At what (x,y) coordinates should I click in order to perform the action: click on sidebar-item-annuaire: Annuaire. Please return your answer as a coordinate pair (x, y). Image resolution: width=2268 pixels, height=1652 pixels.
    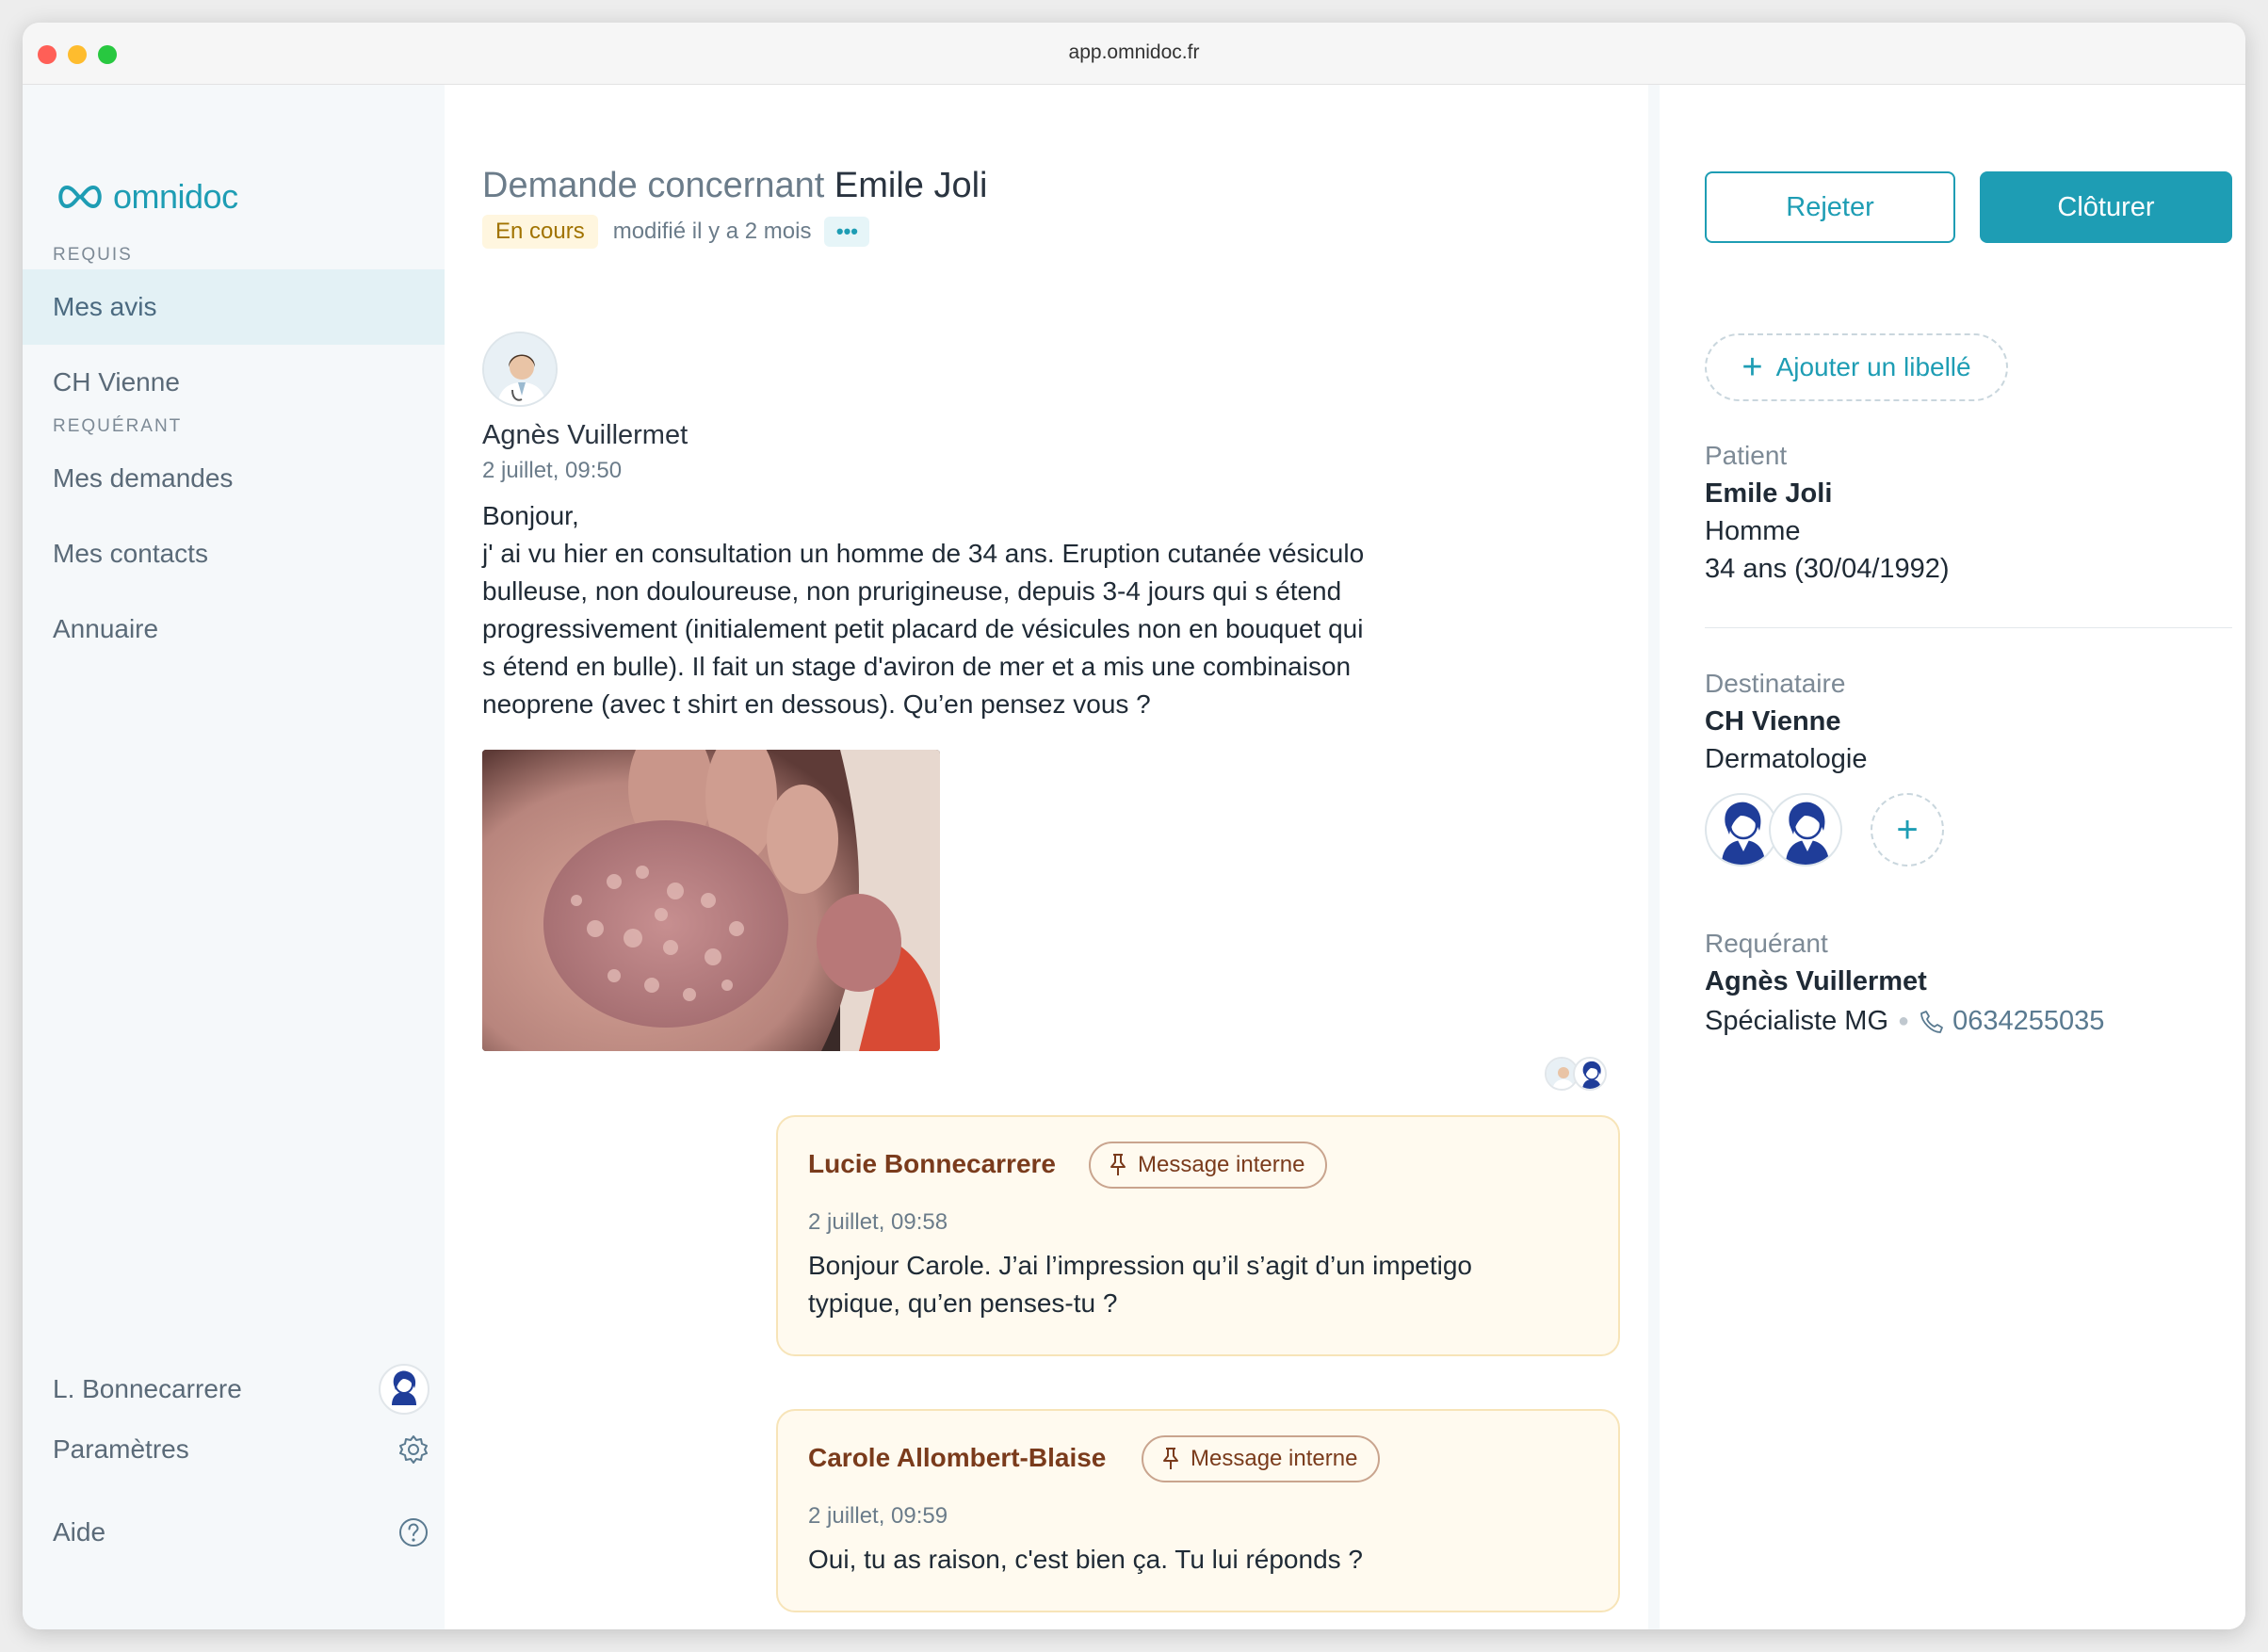
    Looking at the image, I should click on (234, 629).